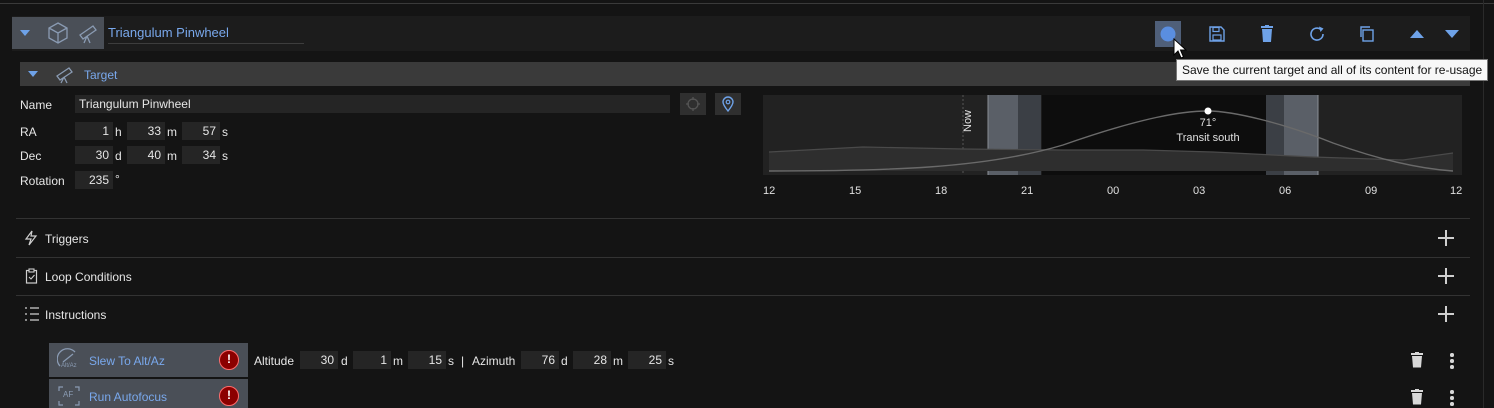 The width and height of the screenshot is (1494, 408). I want to click on crosshair-icon, so click(693, 104).